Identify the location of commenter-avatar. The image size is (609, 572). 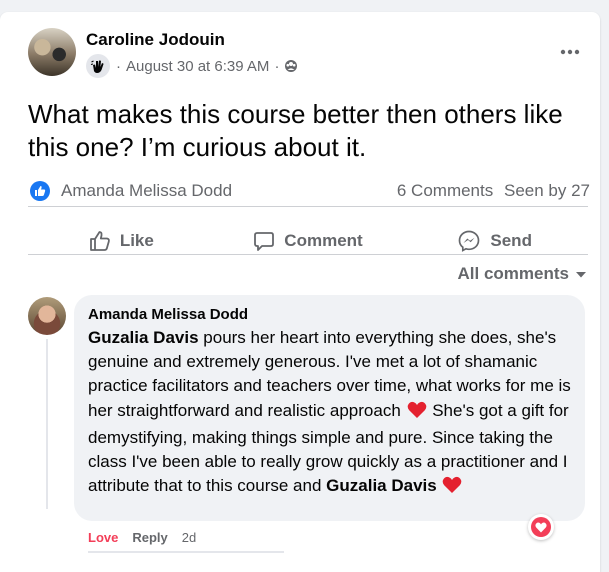
(47, 316).